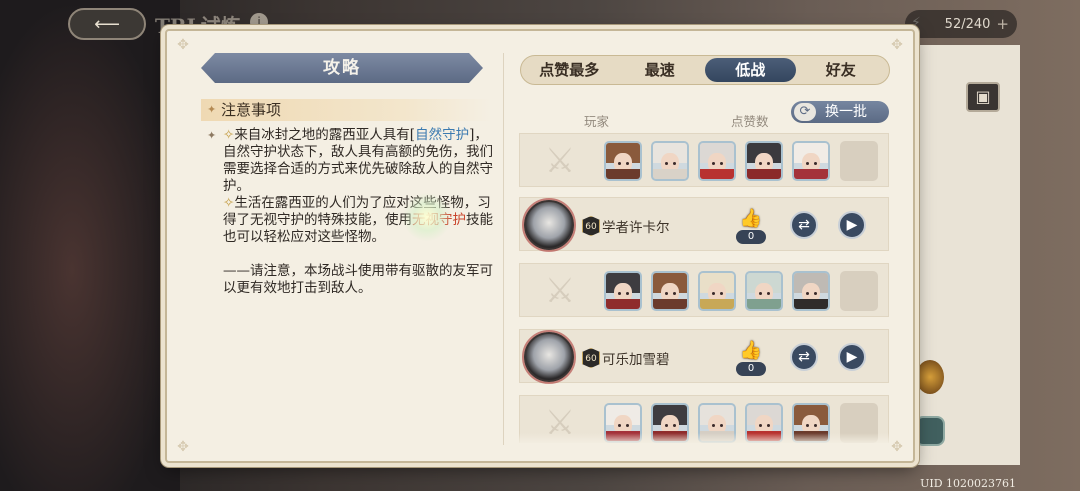  I want to click on panel-divider, so click(503, 249).